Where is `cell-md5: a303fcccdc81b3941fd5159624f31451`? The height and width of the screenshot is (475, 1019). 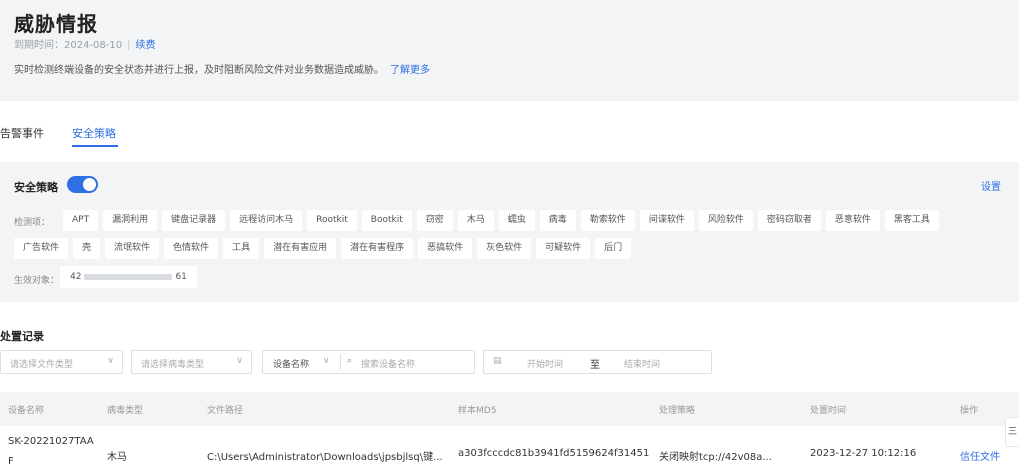
cell-md5: a303fcccdc81b3941fd5159624f31451 is located at coordinates (554, 453).